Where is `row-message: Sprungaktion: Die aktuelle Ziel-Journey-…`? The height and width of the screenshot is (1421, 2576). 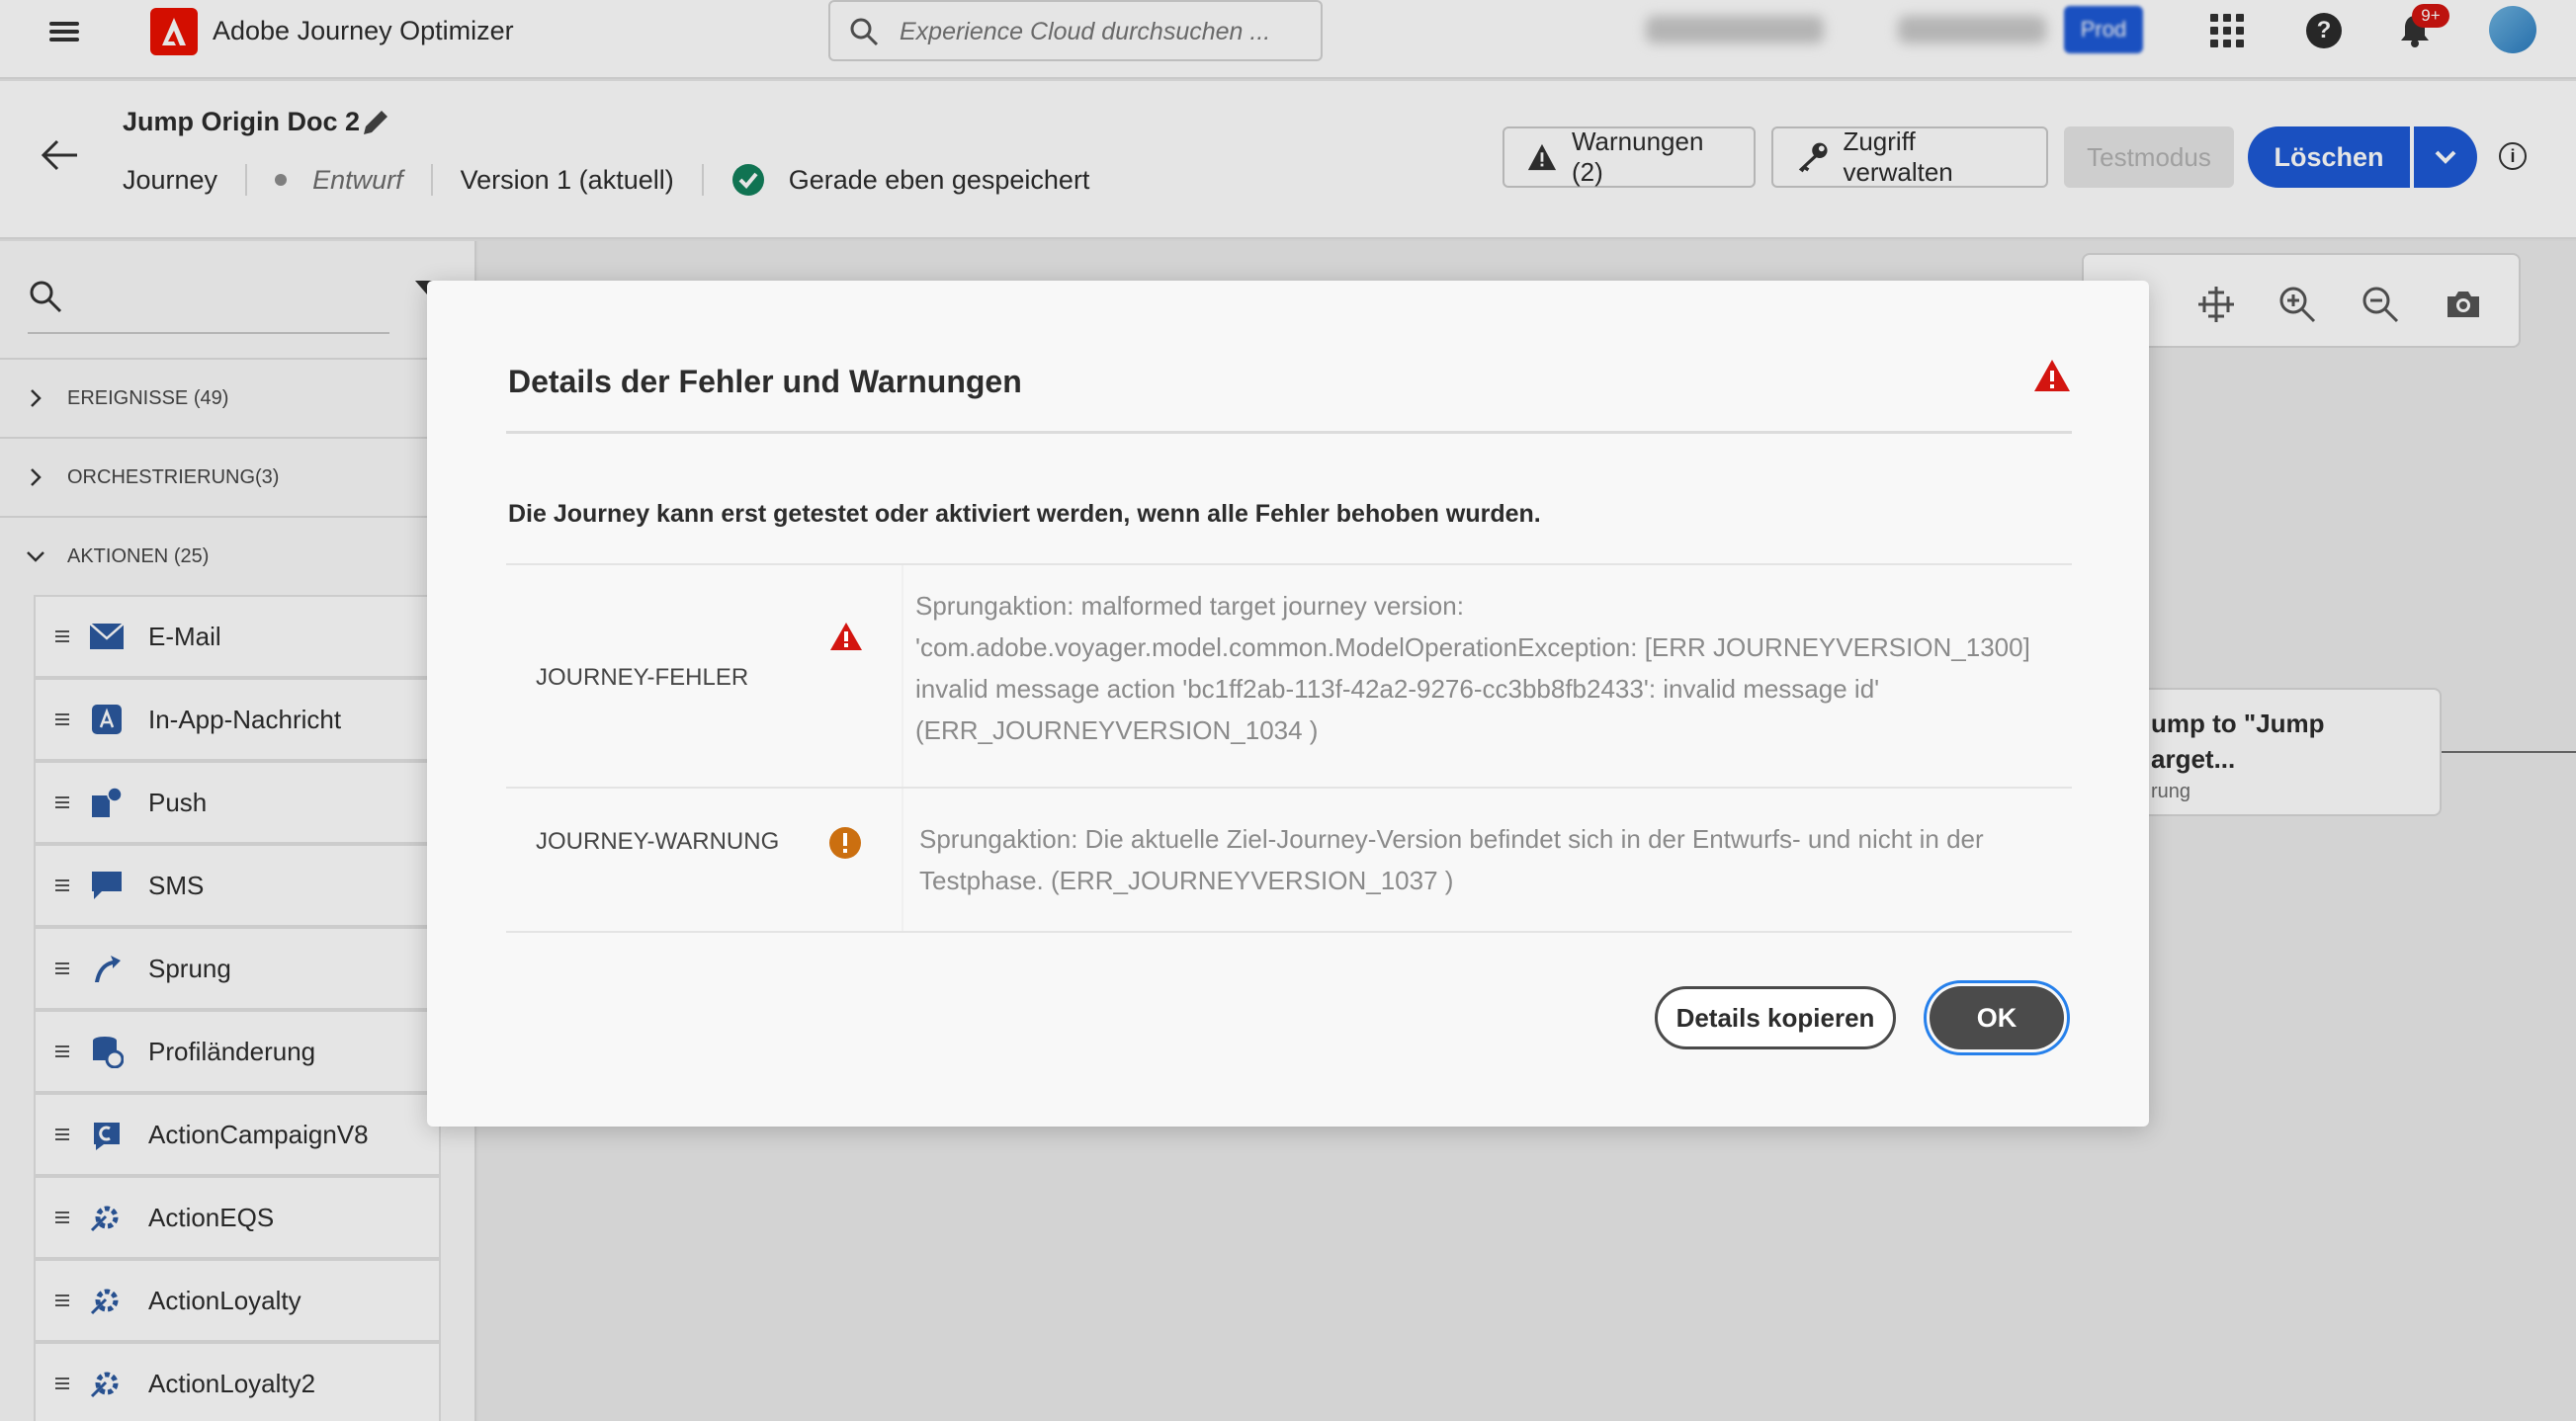
row-message: Sprungaktion: Die aktuelle Ziel-Journey-… is located at coordinates (1451, 859).